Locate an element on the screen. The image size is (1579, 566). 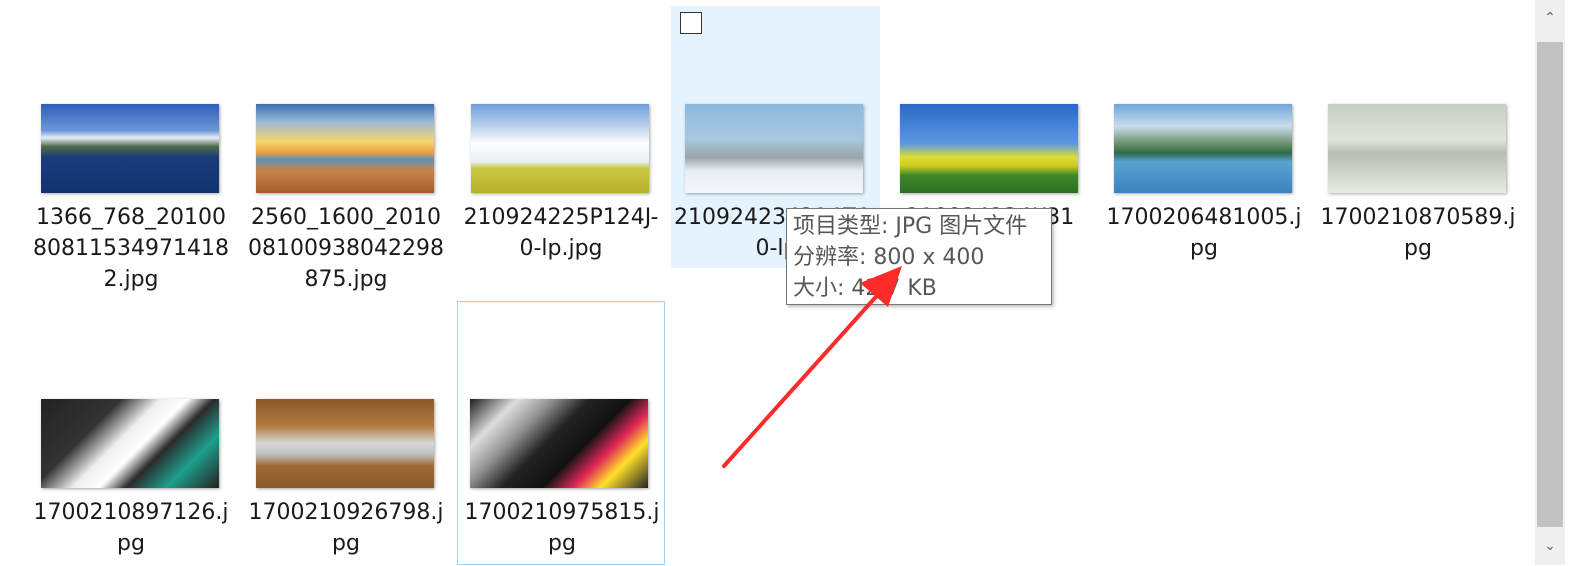
file-item: 1700210926798.jpg is located at coordinates (345, 433).